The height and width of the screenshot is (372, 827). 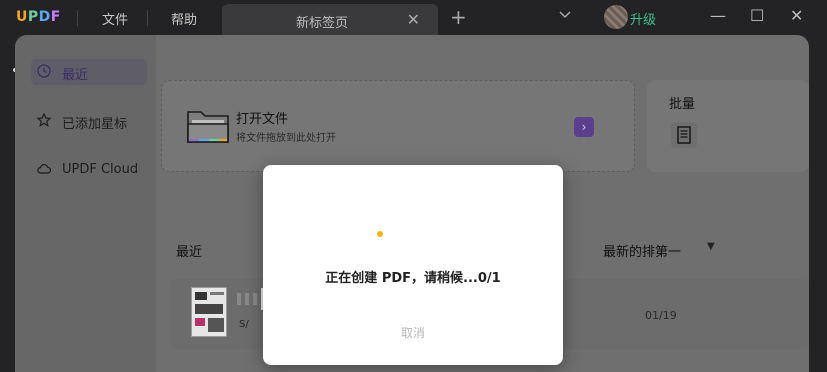 What do you see at coordinates (380, 234) in the screenshot?
I see `loading-spinner-icon` at bounding box center [380, 234].